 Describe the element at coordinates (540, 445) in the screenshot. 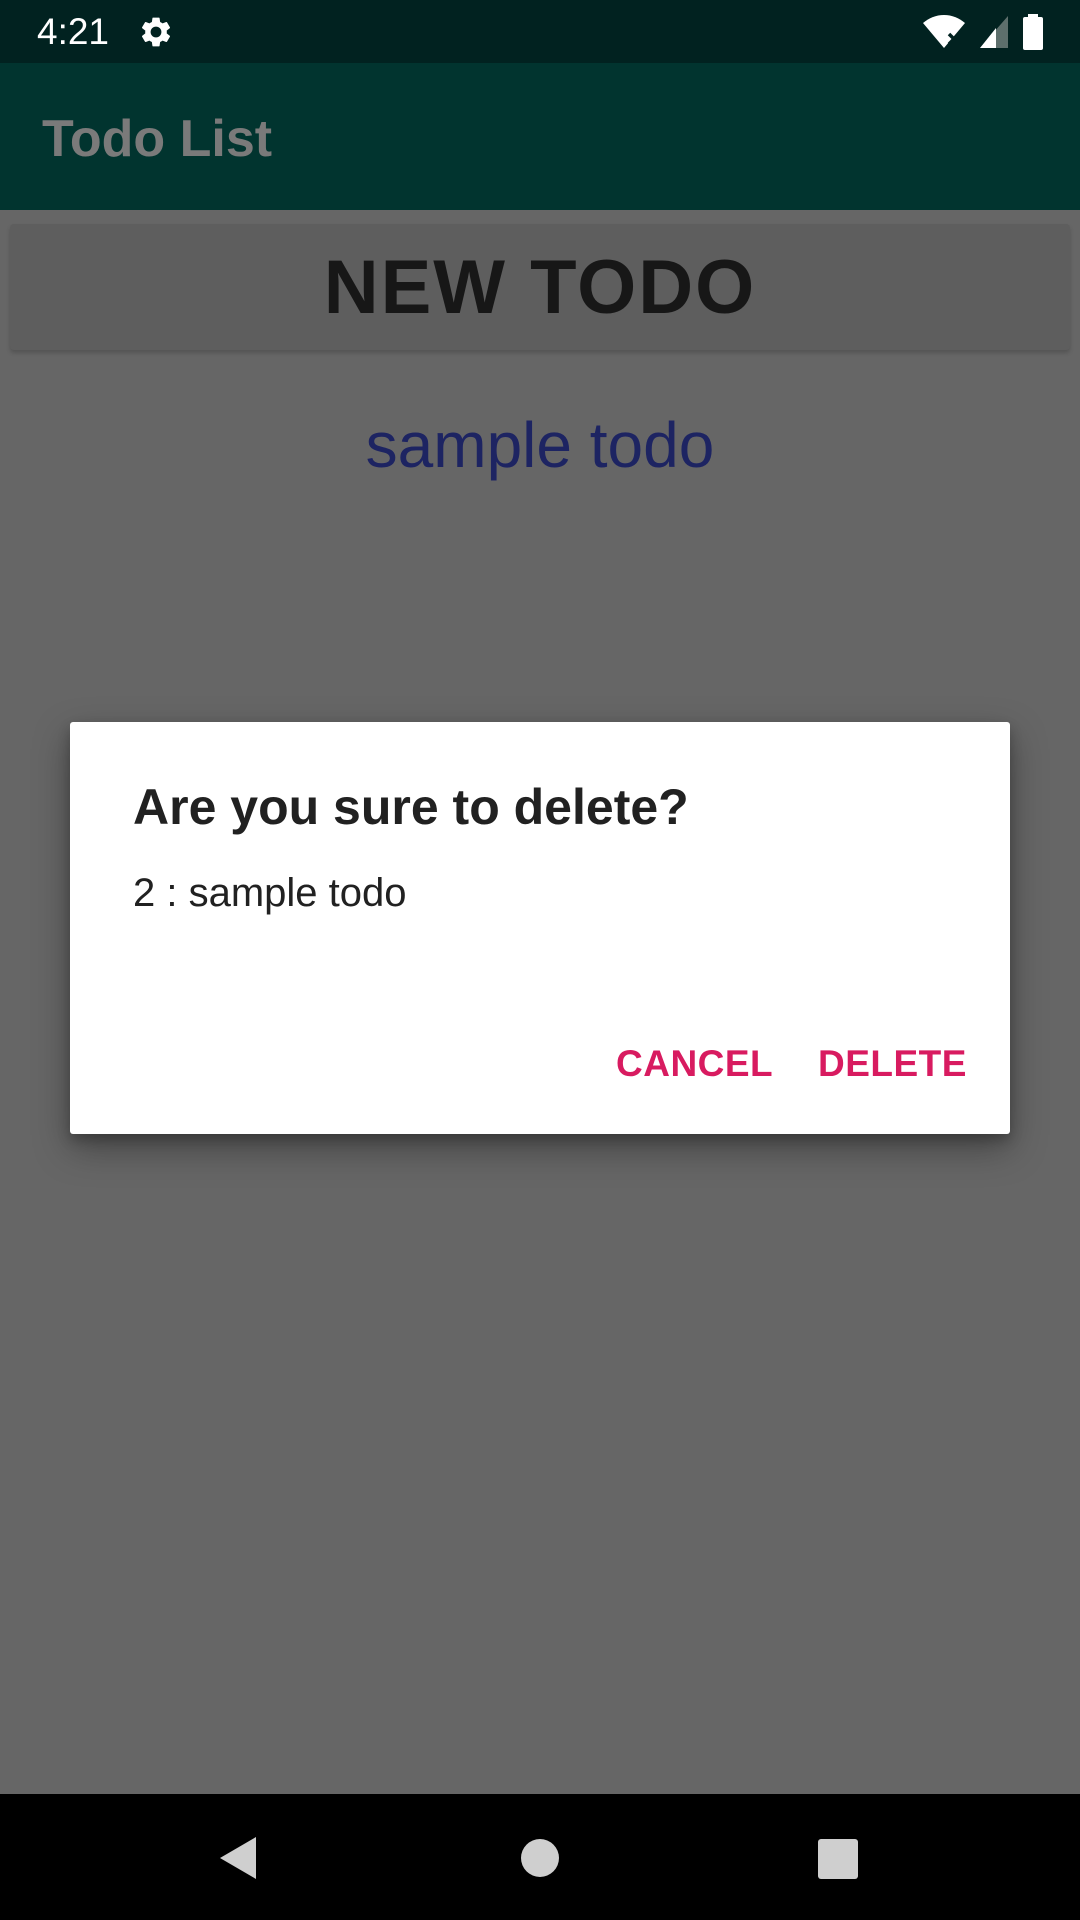

I see `list-item: sample todo` at that location.